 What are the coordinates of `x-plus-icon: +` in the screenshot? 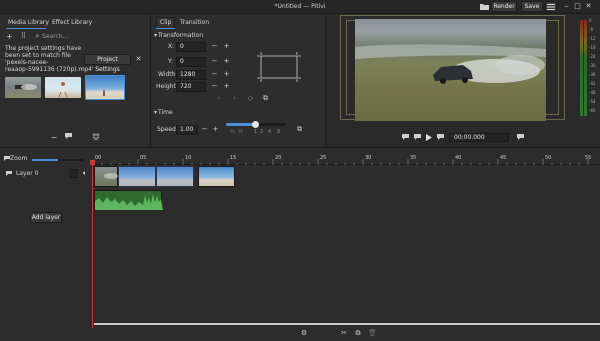 It's located at (226, 46).